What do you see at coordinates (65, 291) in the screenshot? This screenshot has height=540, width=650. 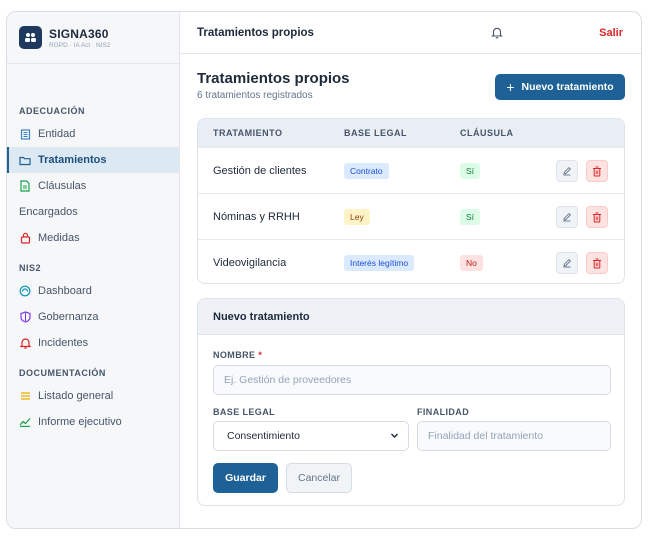 I see `sidebar-item-label: Dashboard` at bounding box center [65, 291].